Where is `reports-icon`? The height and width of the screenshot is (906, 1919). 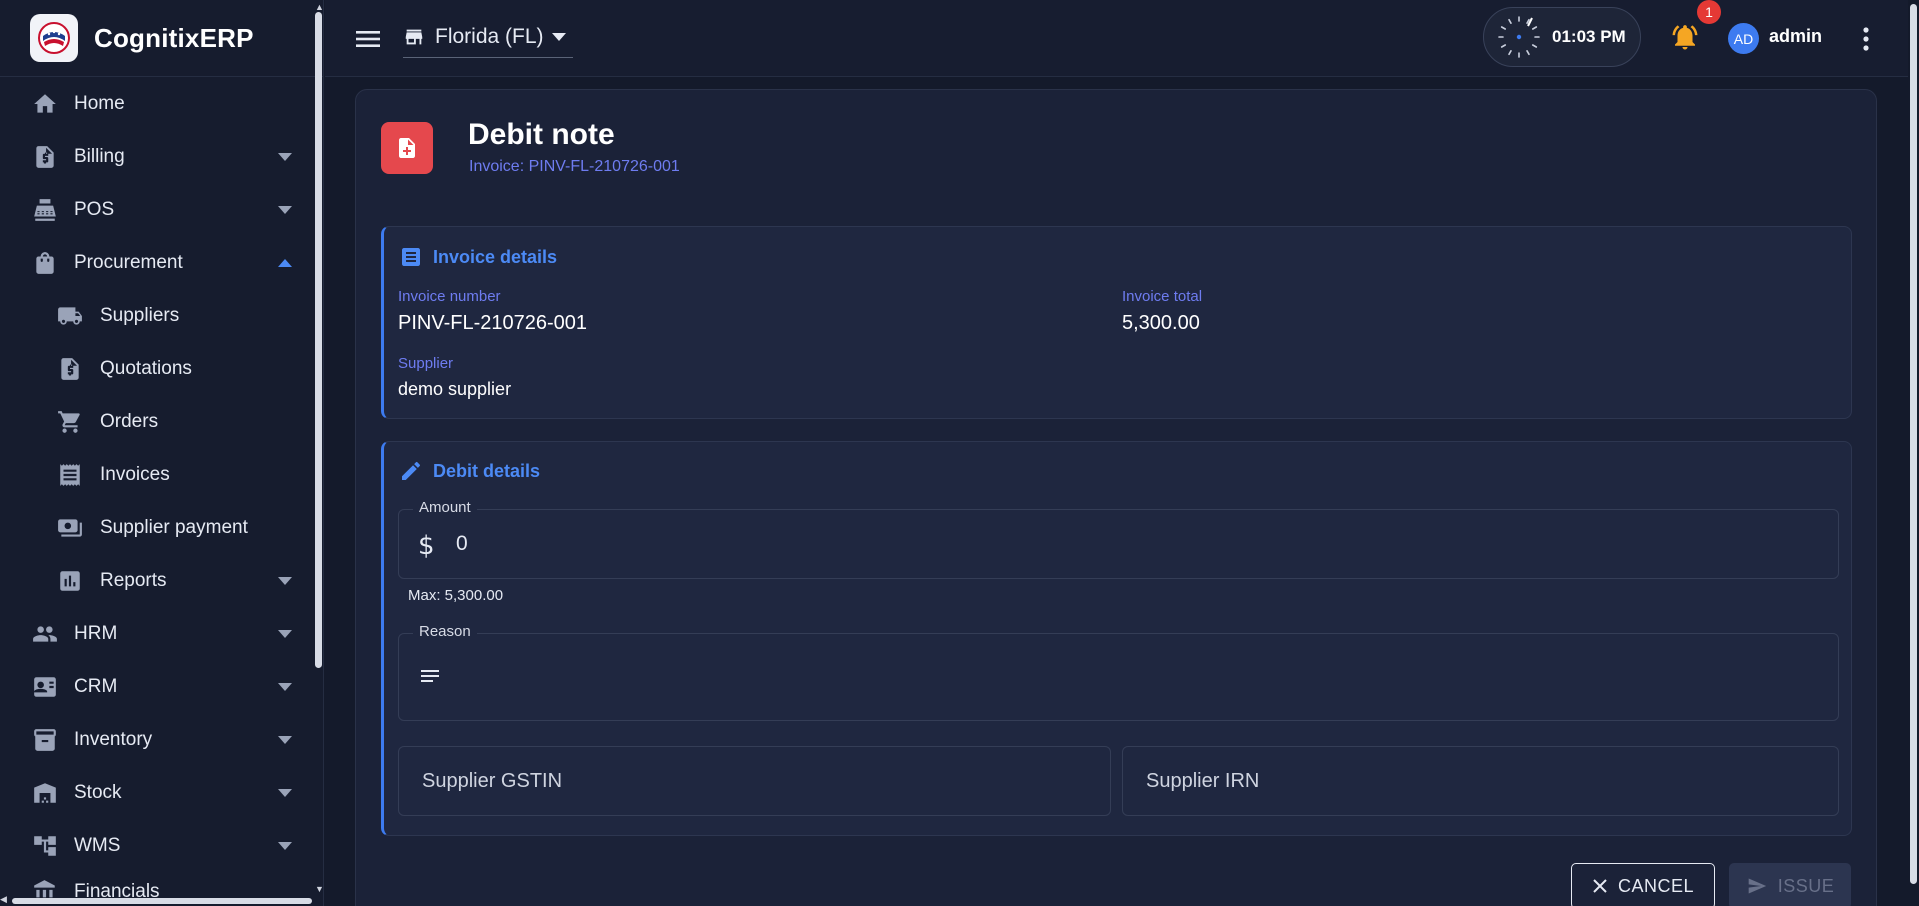 reports-icon is located at coordinates (70, 581).